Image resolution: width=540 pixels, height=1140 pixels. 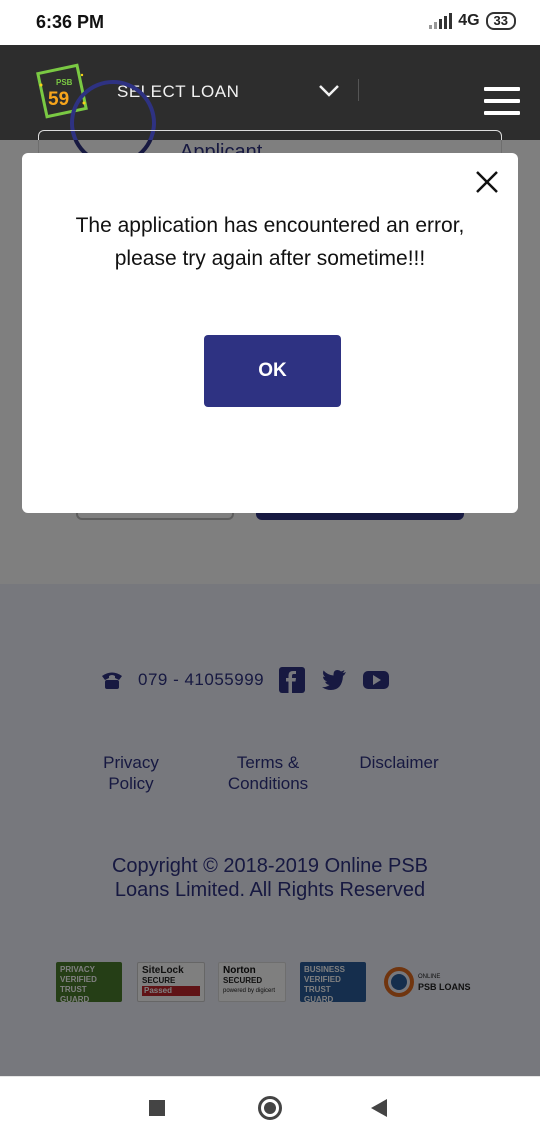 I want to click on chevron-down-icon, so click(x=329, y=91).